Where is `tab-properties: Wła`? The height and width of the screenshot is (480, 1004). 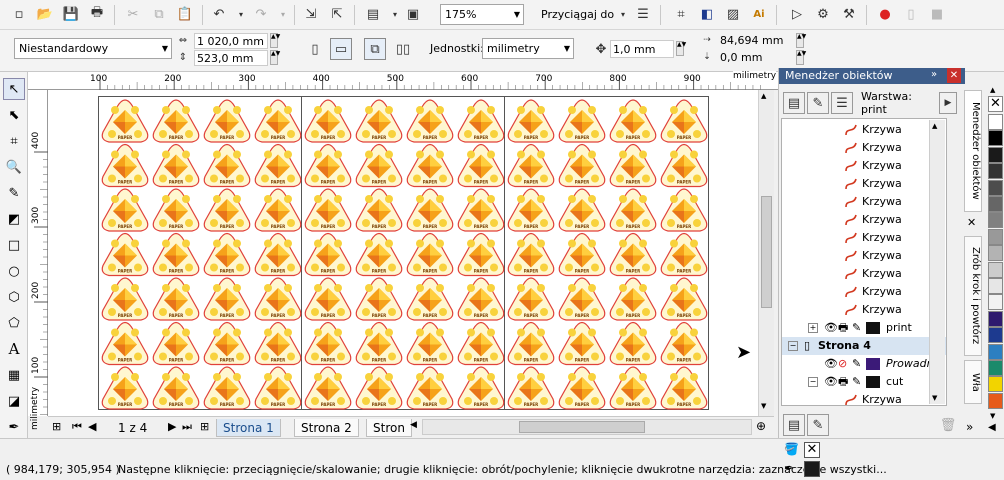
tab-properties: Wła is located at coordinates (973, 382).